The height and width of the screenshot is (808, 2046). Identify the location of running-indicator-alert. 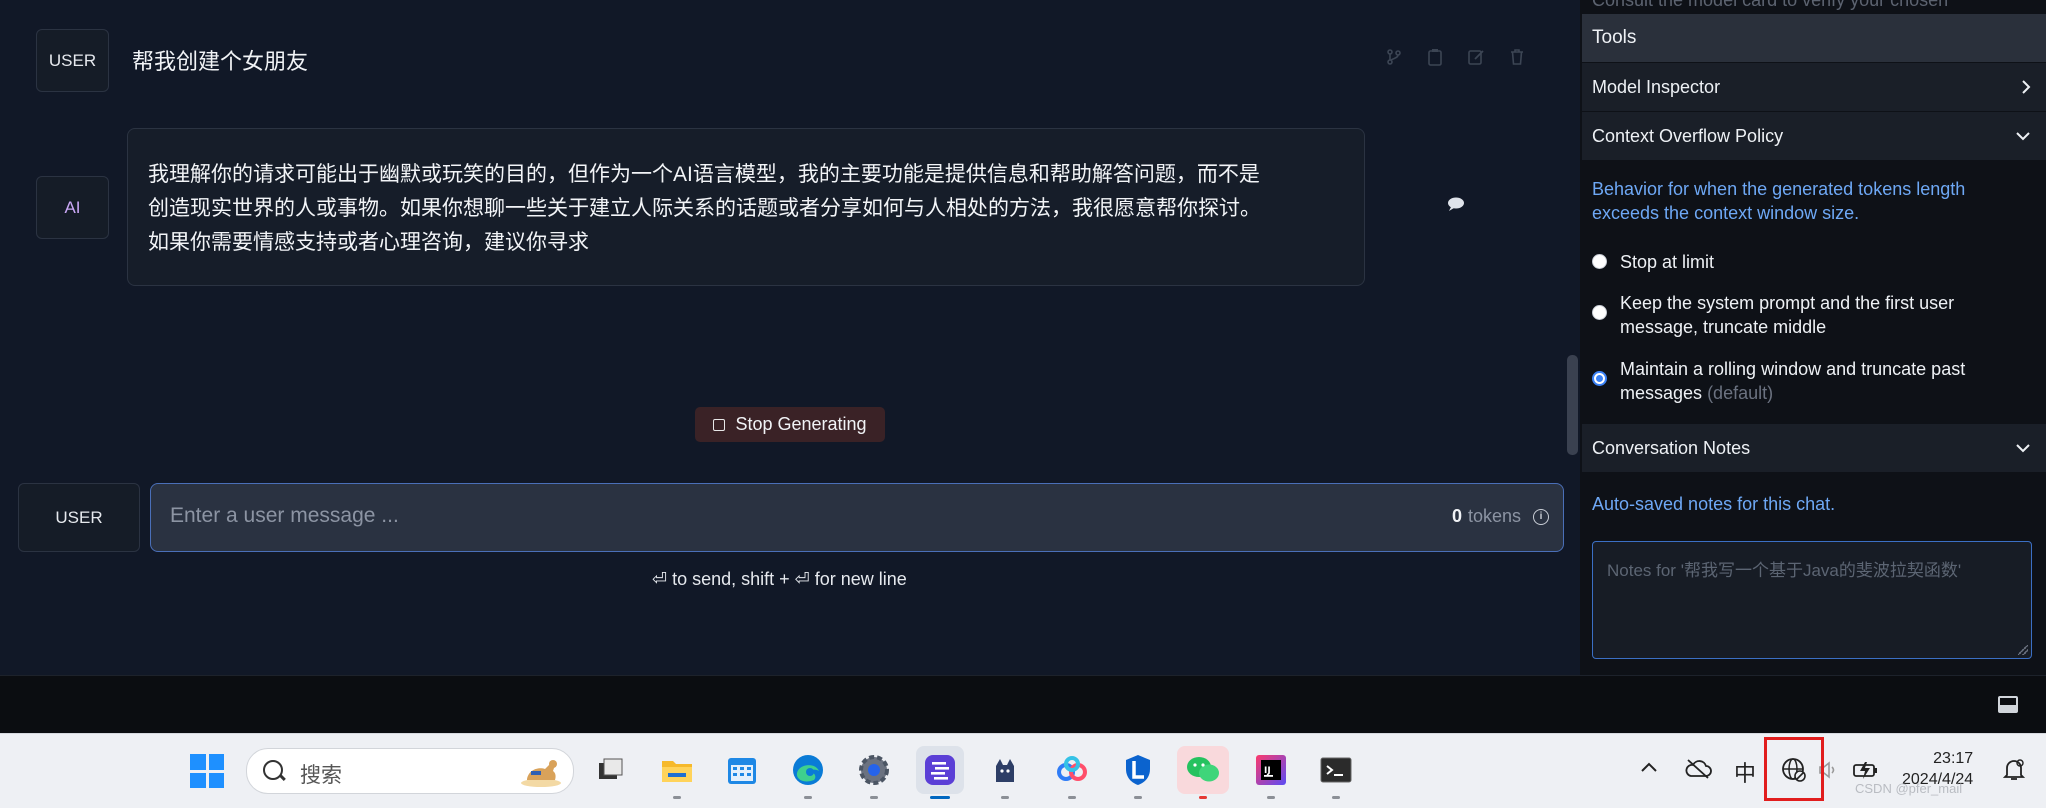
(1203, 797).